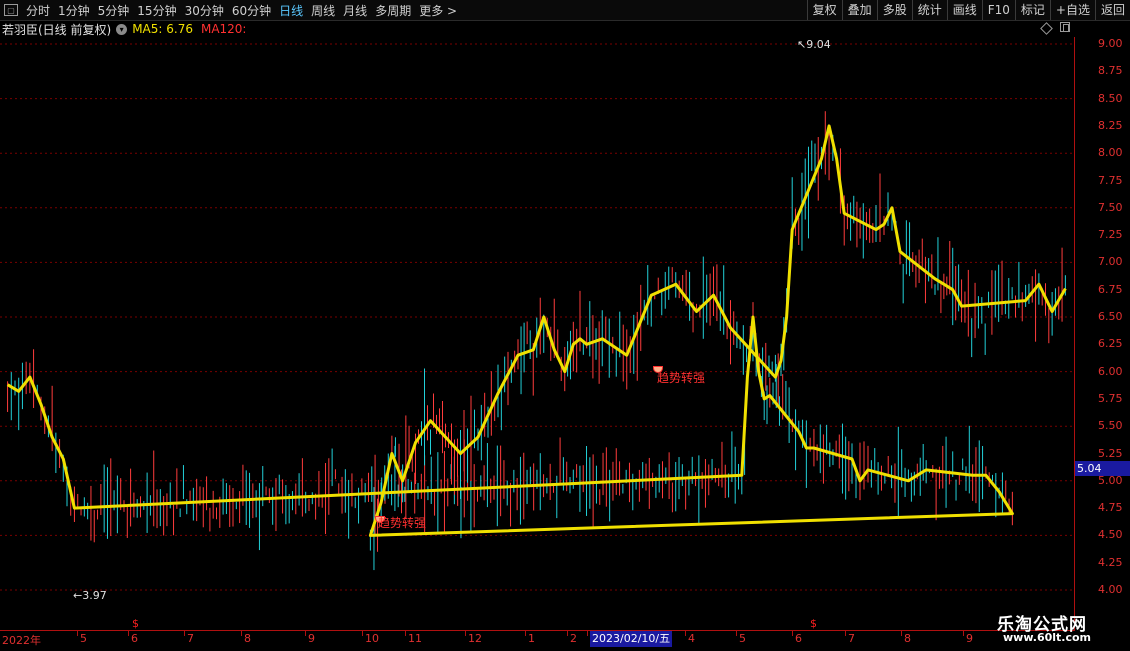 This screenshot has width=1130, height=651. I want to click on date-label: 12, so click(475, 638).